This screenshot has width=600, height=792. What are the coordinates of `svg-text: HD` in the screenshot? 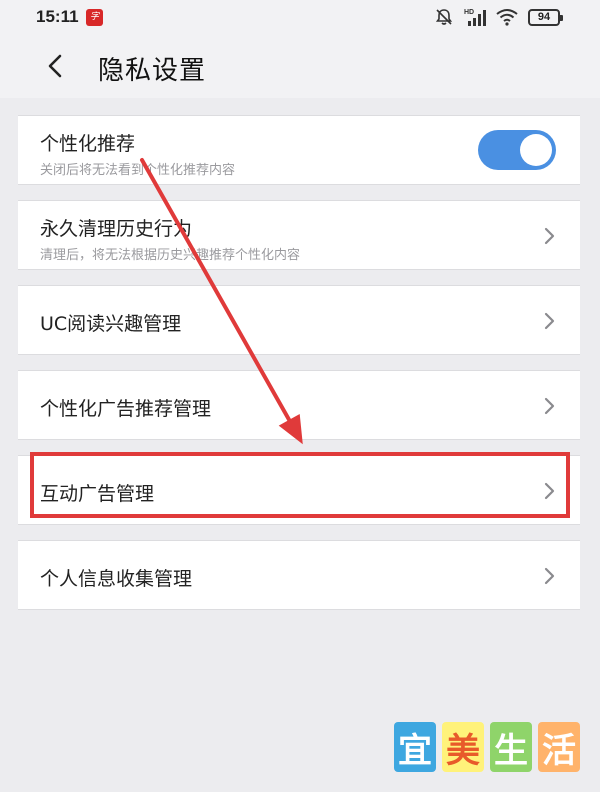 It's located at (469, 12).